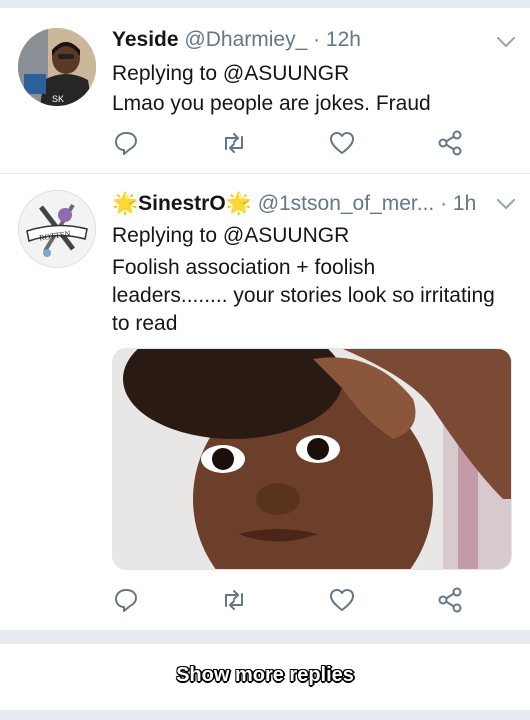  Describe the element at coordinates (265, 675) in the screenshot. I see `show-more-replies-button: Show more replies` at that location.